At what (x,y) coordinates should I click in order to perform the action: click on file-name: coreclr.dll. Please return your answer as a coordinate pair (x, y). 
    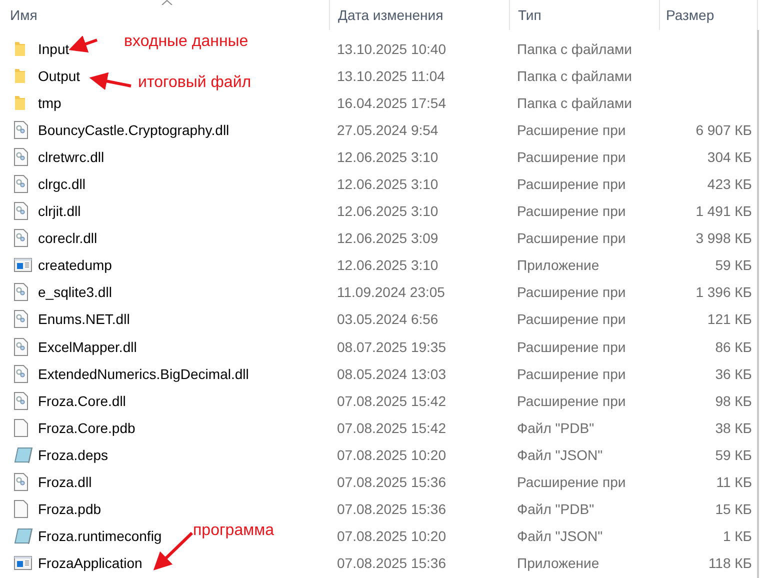
    Looking at the image, I should click on (68, 238).